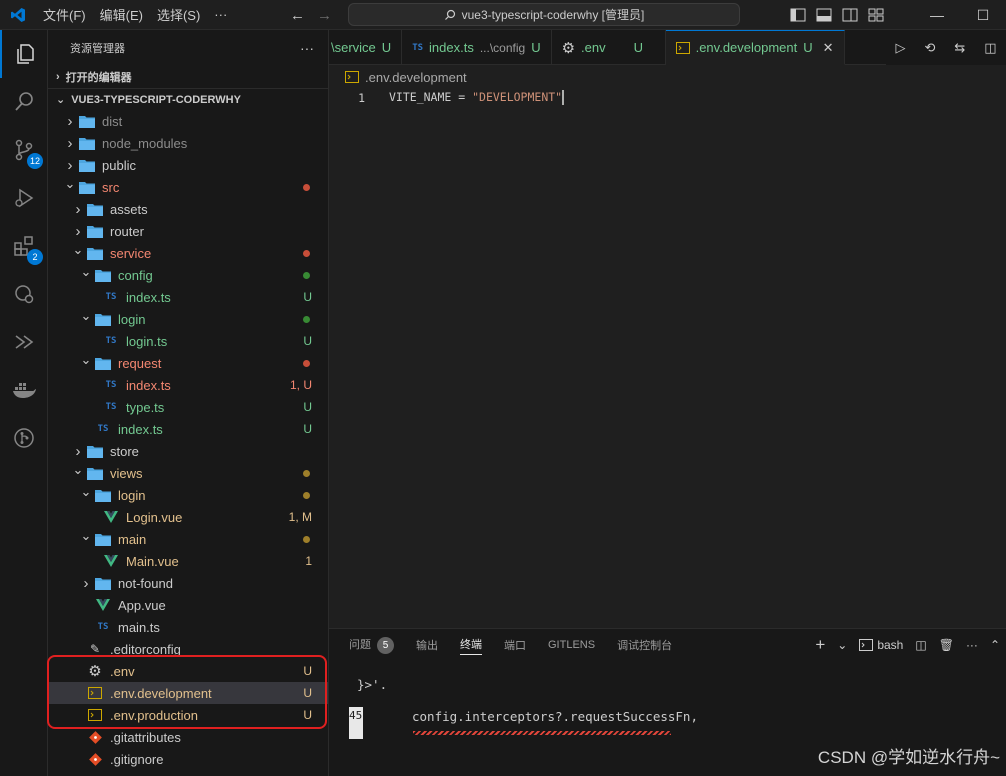 The image size is (1006, 776). I want to click on source-control-icon: 12, so click(24, 150).